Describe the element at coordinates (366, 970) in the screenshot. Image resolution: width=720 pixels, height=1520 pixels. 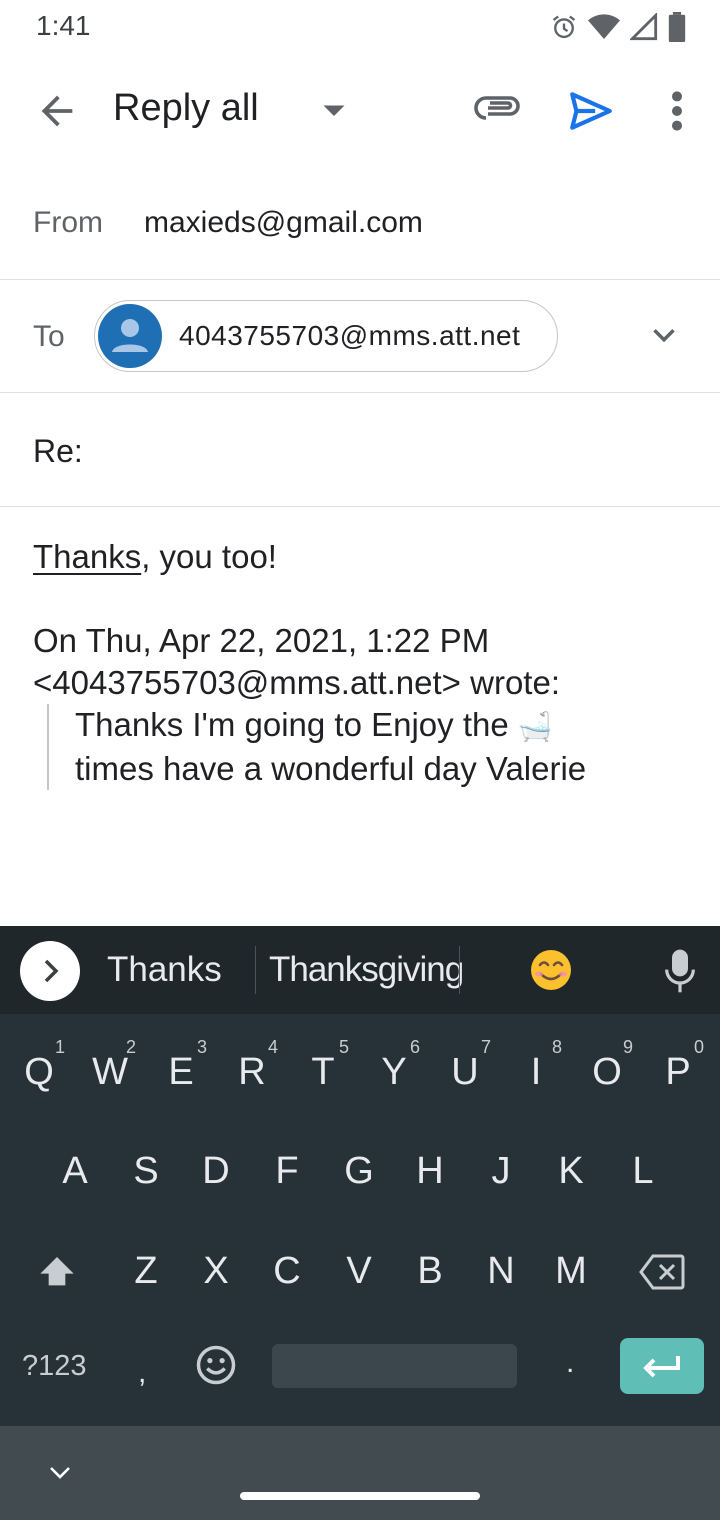
I see `suggestion-2: Thanksgiving` at that location.